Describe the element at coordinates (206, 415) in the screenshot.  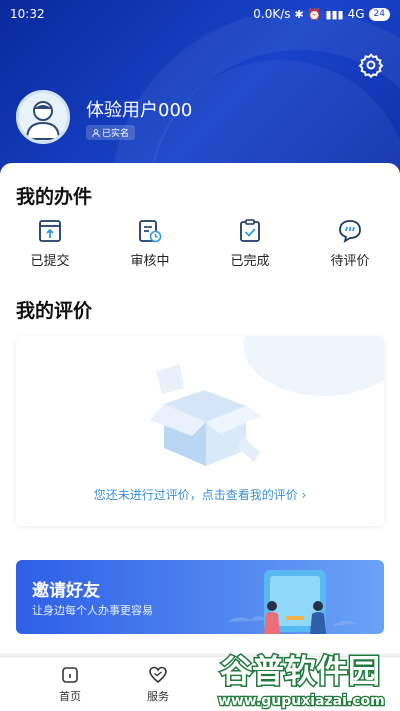
I see `empty-box-illustration` at that location.